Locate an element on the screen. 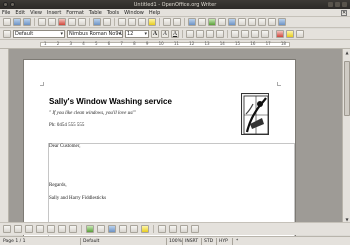  line-icon is located at coordinates (18, 229).